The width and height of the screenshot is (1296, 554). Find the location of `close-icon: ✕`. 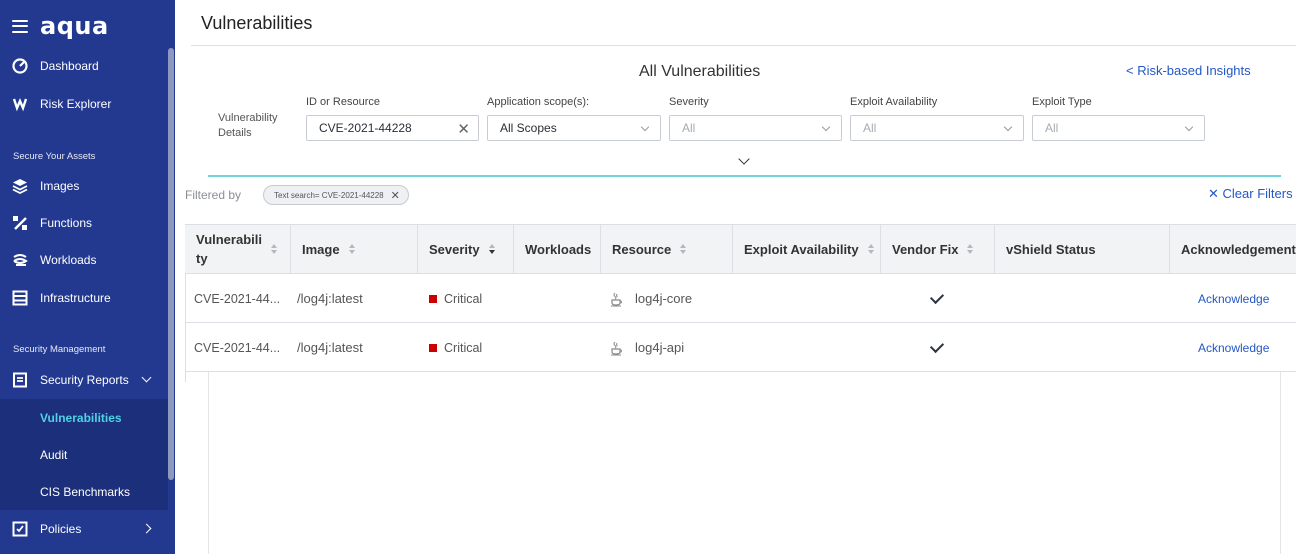

close-icon: ✕ is located at coordinates (1213, 193).